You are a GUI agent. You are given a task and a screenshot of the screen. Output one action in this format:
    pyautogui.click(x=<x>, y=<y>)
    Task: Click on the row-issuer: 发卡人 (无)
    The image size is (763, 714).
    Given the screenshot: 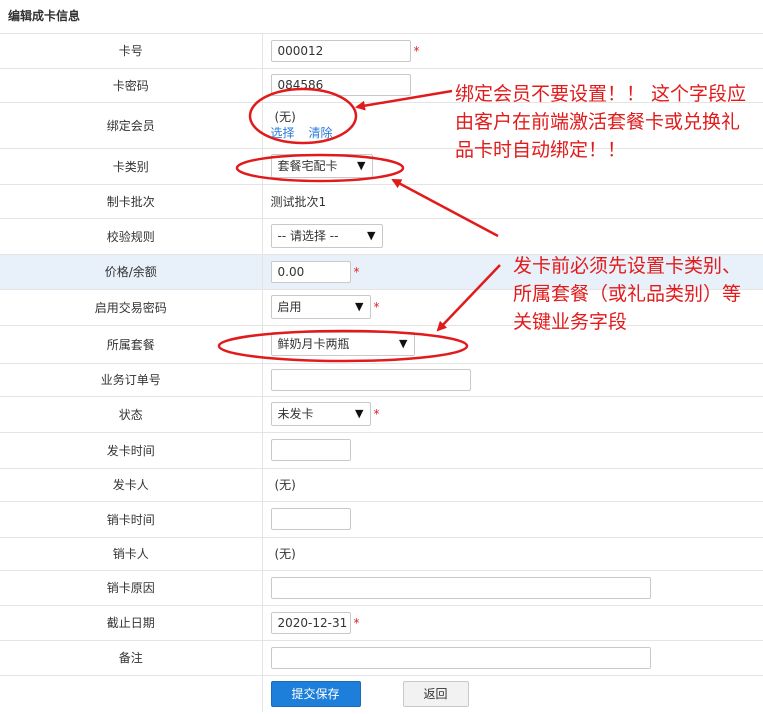 What is the action you would take?
    pyautogui.click(x=381, y=485)
    